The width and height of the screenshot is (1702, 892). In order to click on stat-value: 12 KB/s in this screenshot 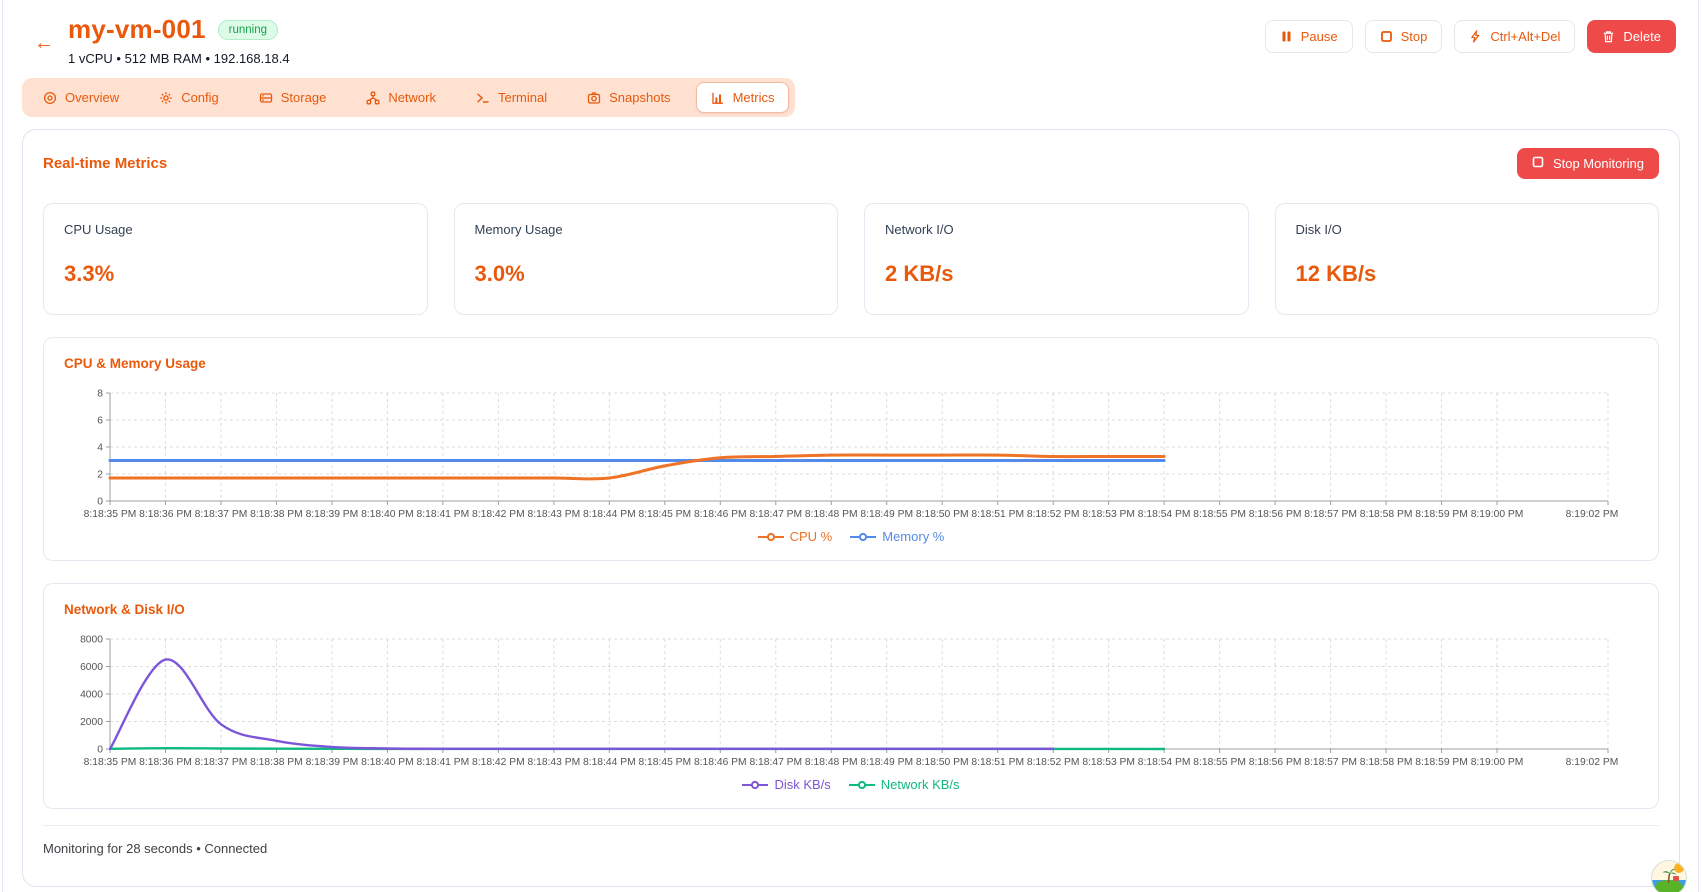, I will do `click(1336, 273)`.